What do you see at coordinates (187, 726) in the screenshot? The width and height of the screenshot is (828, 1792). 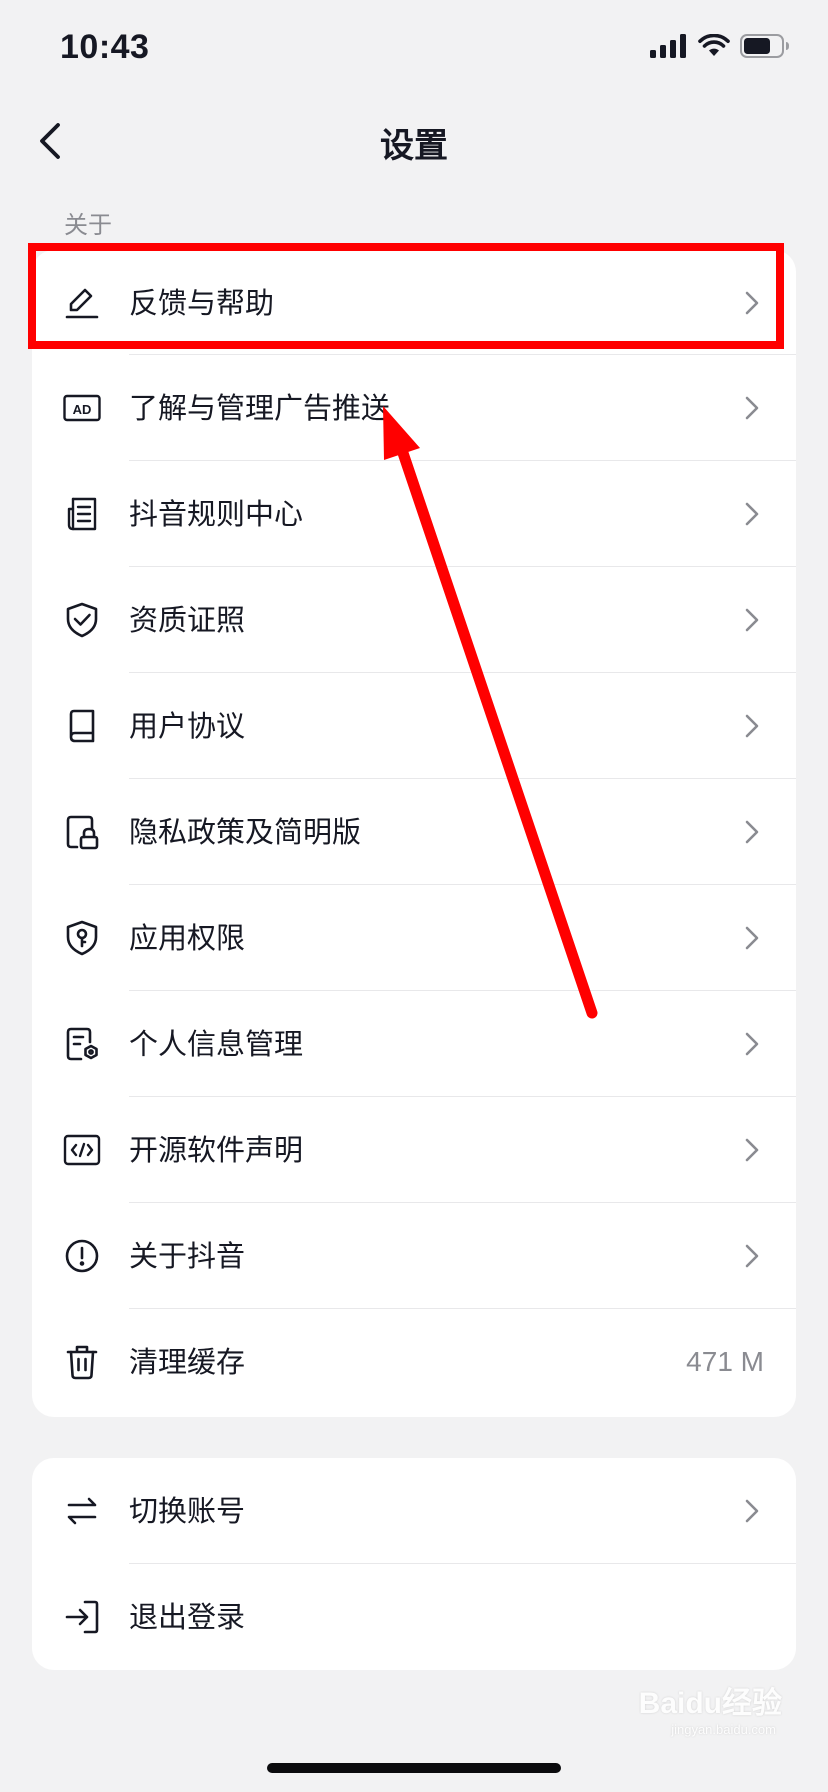 I see `row-label: 用户协议` at bounding box center [187, 726].